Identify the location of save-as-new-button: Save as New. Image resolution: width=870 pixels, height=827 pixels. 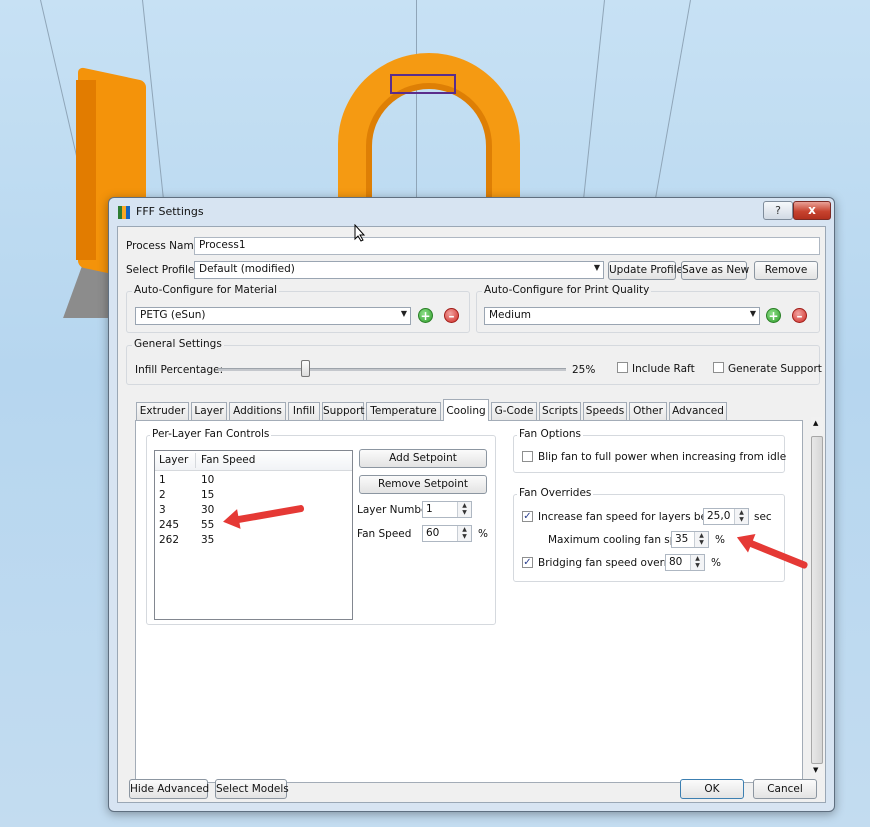
(715, 270).